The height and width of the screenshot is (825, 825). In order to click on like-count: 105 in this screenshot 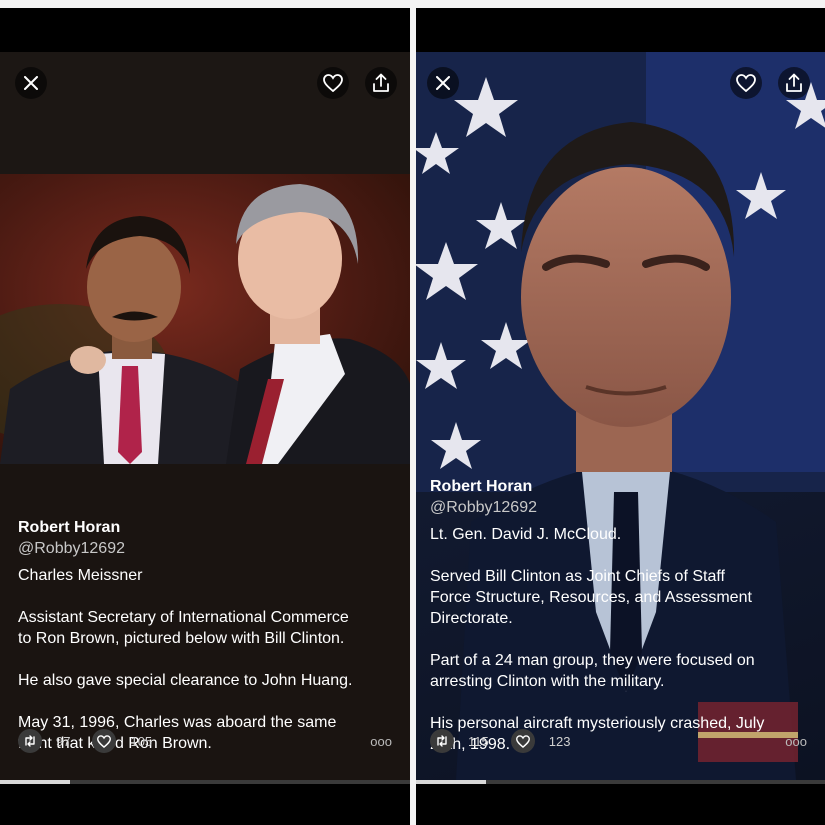, I will do `click(141, 741)`.